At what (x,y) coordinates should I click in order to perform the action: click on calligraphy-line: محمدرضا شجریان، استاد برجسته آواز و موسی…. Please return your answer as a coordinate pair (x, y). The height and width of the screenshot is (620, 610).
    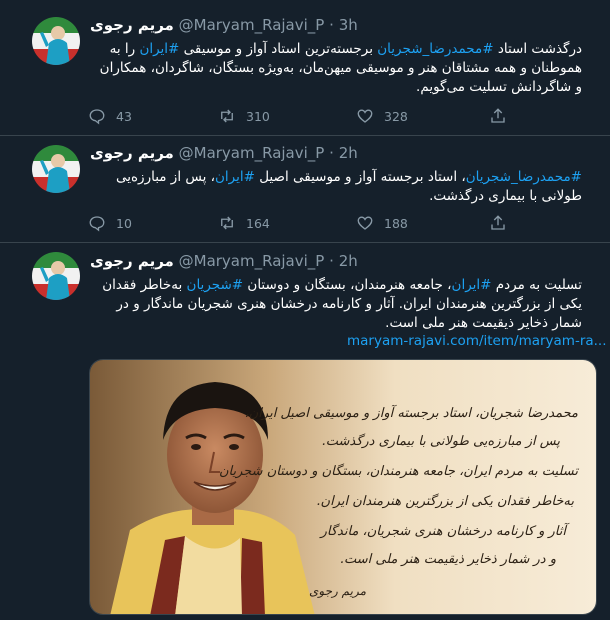
    Looking at the image, I should click on (411, 413).